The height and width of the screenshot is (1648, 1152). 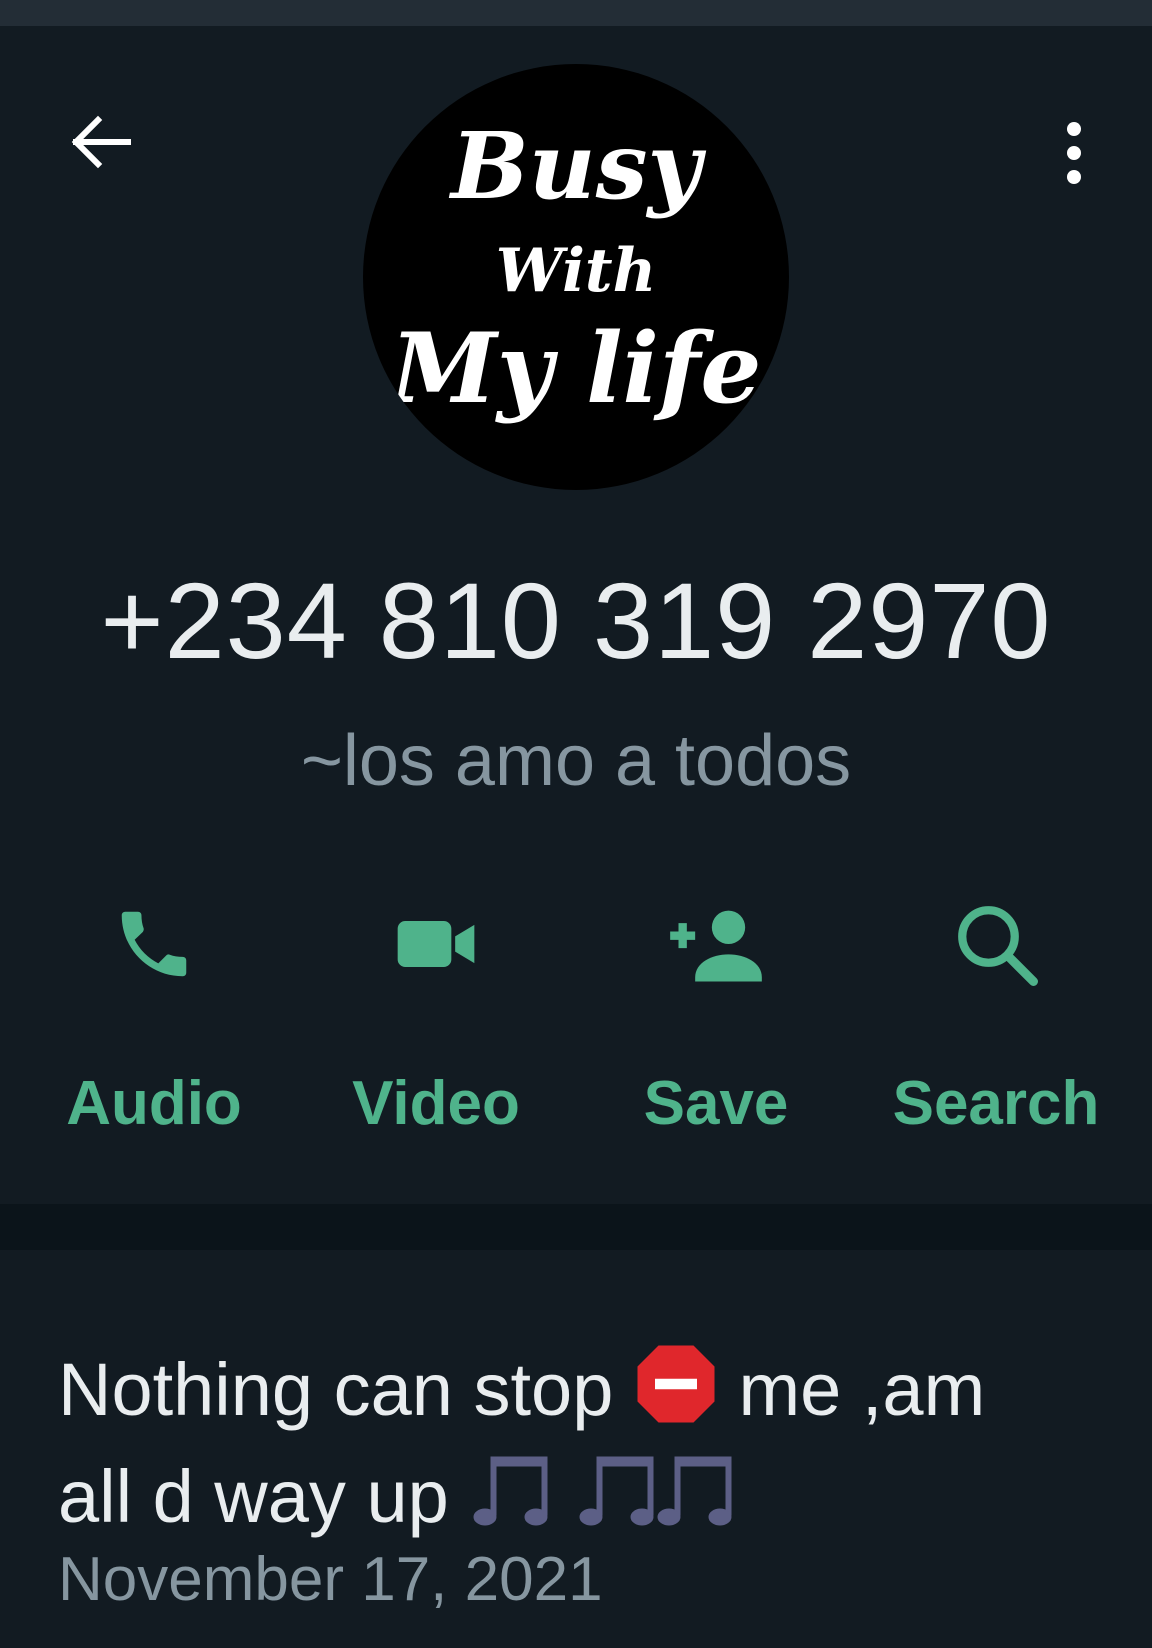 What do you see at coordinates (253, 1496) in the screenshot?
I see `status-text-part3: all d way up` at bounding box center [253, 1496].